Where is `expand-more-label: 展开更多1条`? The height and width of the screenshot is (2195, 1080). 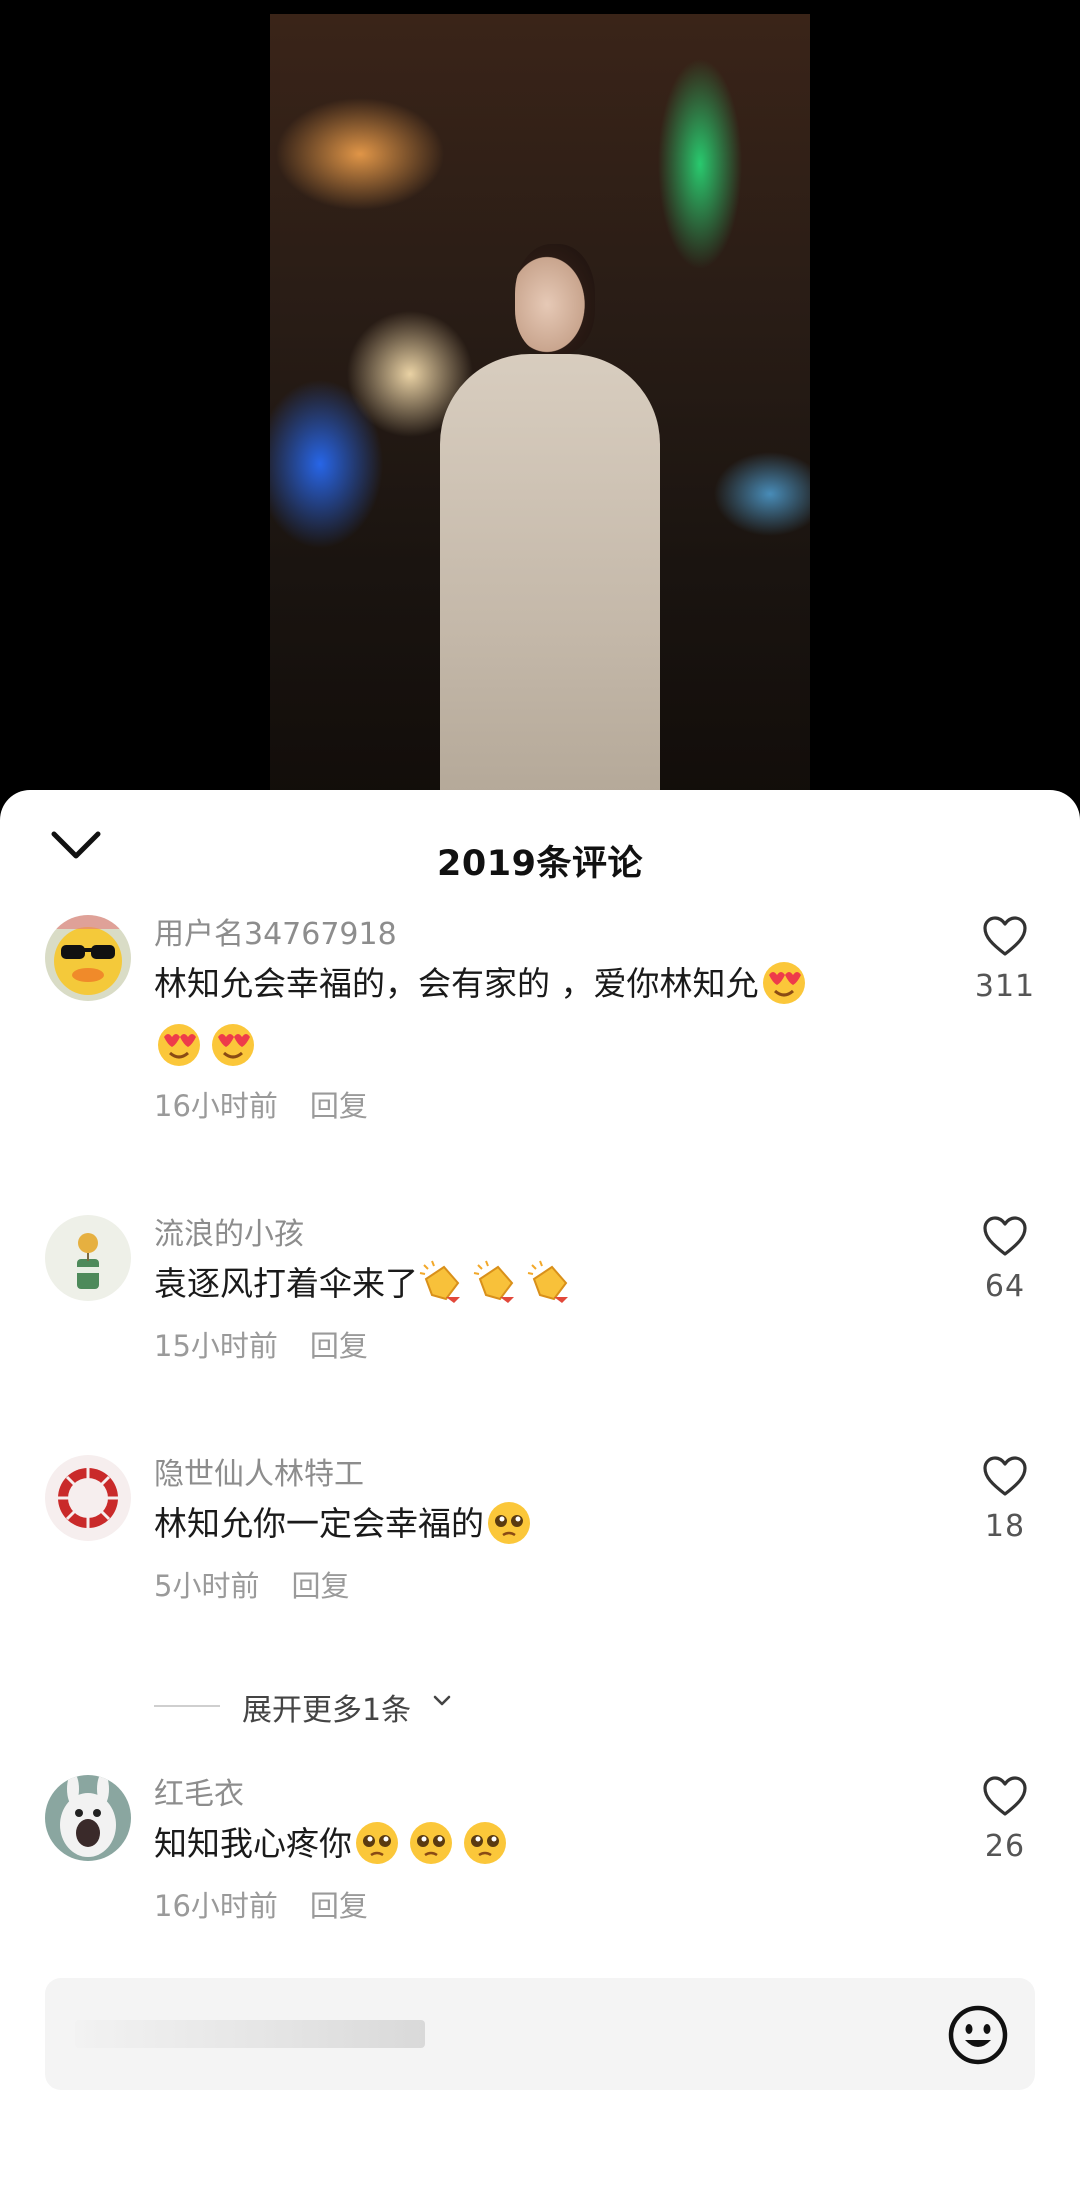
expand-more-label: 展开更多1条 is located at coordinates (327, 1710).